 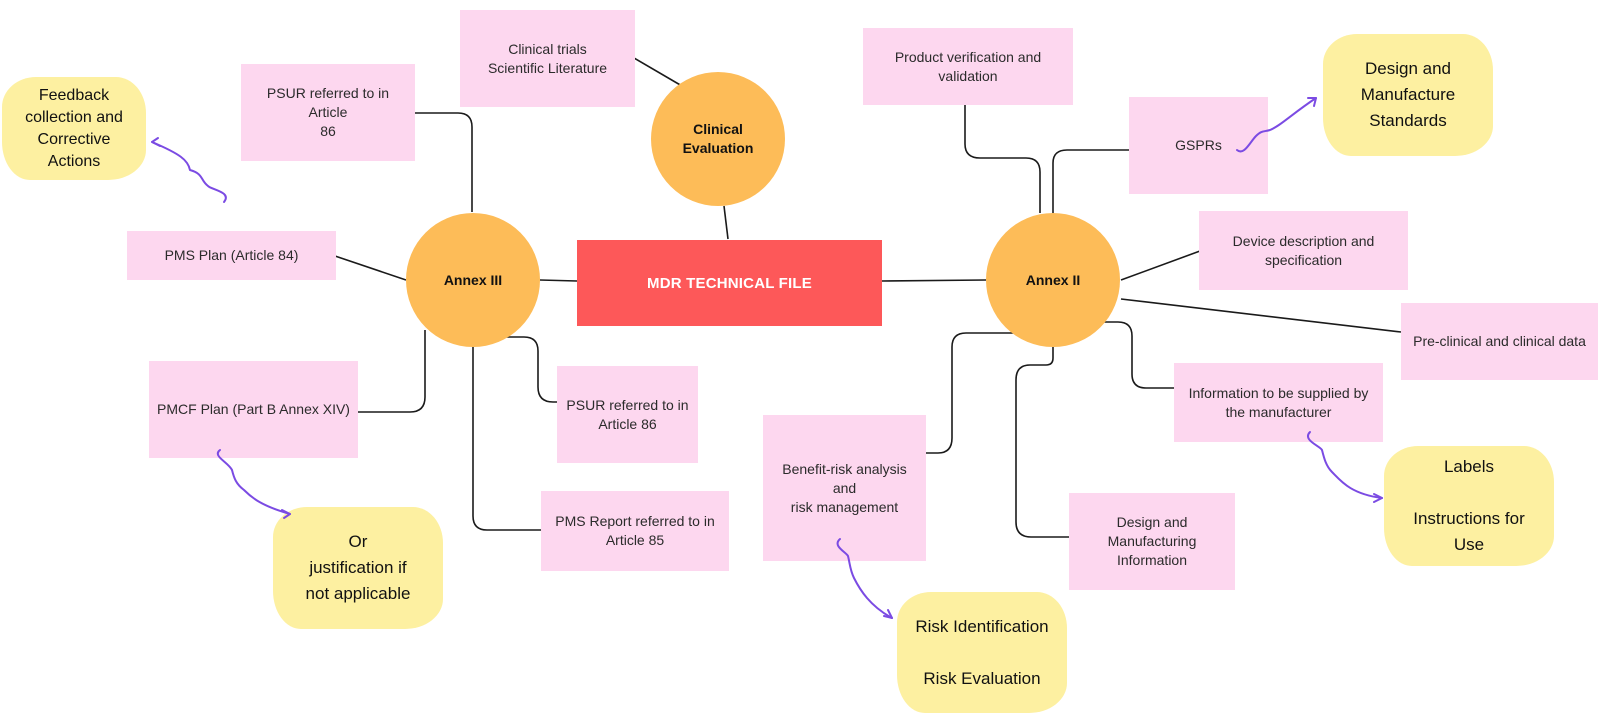 What do you see at coordinates (189, 170) in the screenshot?
I see `arrow-icon-feedback` at bounding box center [189, 170].